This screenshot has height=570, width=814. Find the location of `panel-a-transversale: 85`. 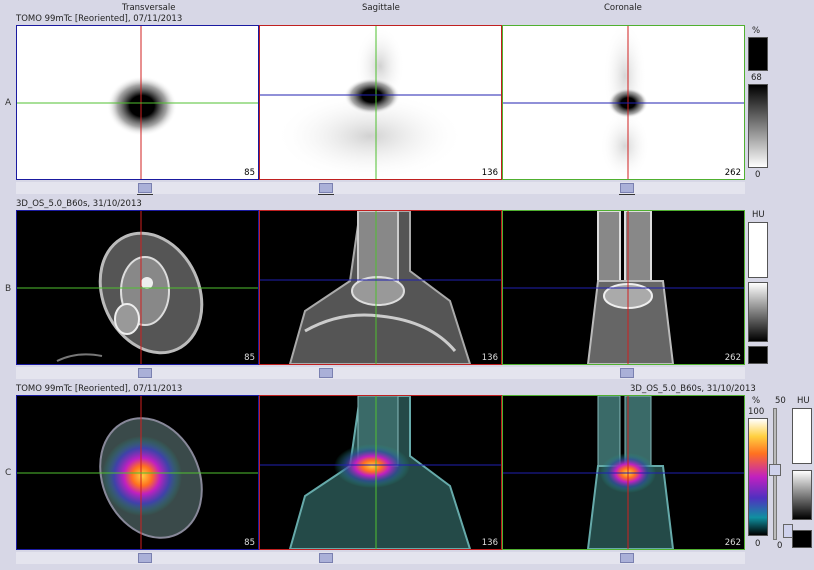

panel-a-transversale: 85 is located at coordinates (137, 102).